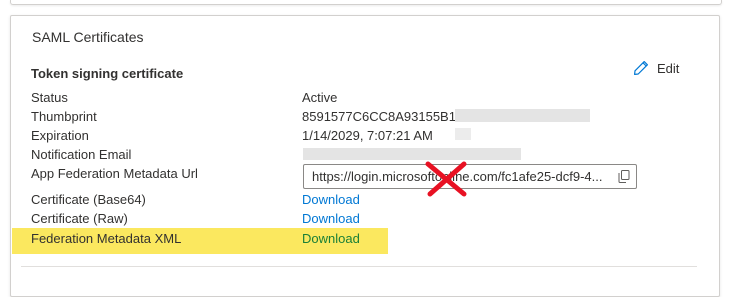 The width and height of the screenshot is (736, 297). I want to click on federation-xml-label: Federation Metadata XML, so click(106, 238).